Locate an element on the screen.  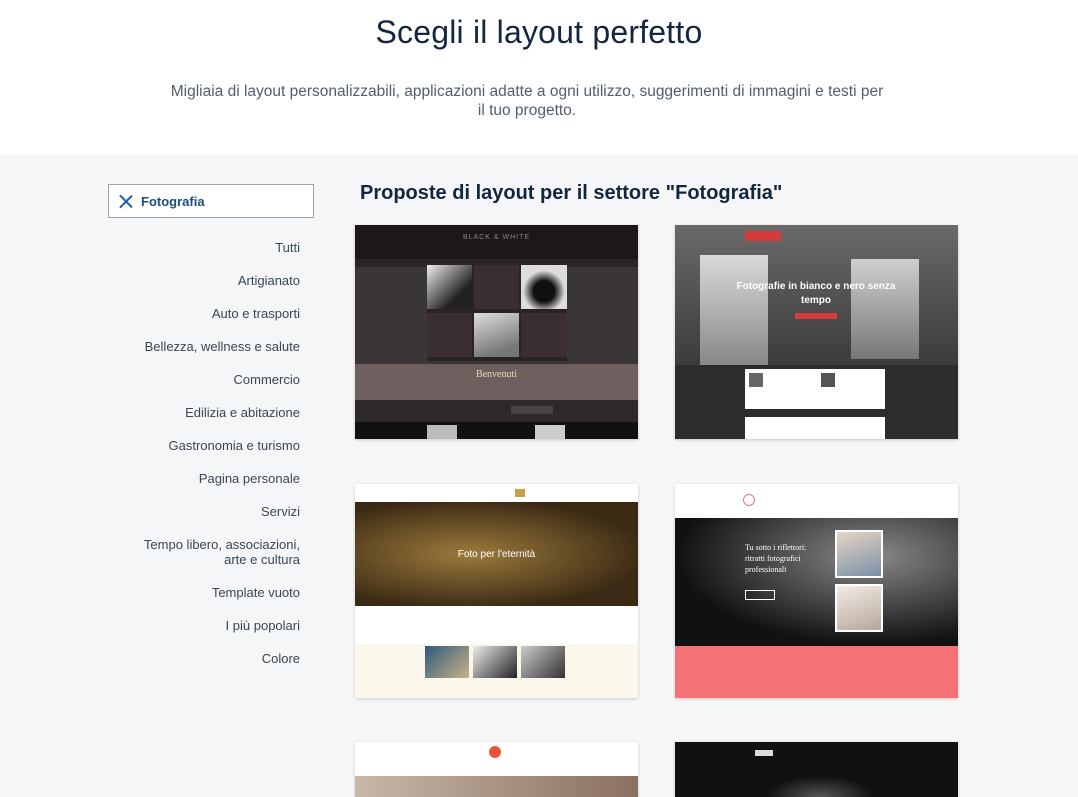
category-item-servizi: Servizi is located at coordinates (200, 511).